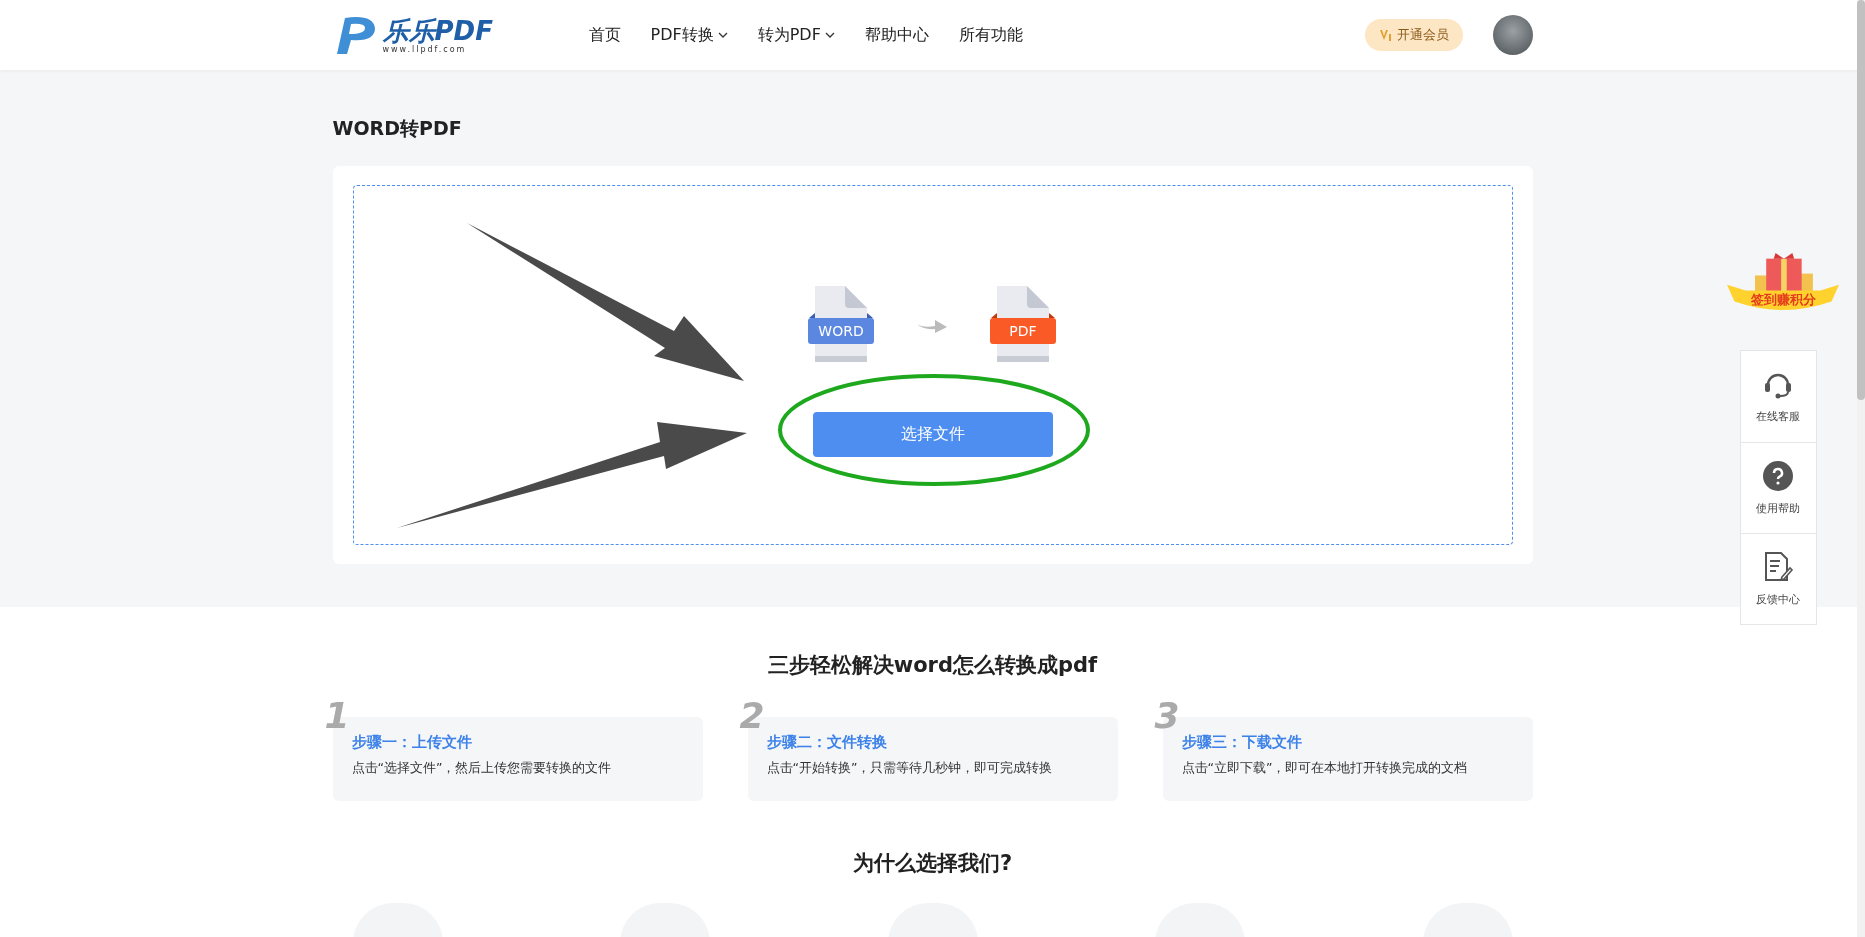 Image resolution: width=1865 pixels, height=937 pixels. I want to click on step-number: 2, so click(752, 715).